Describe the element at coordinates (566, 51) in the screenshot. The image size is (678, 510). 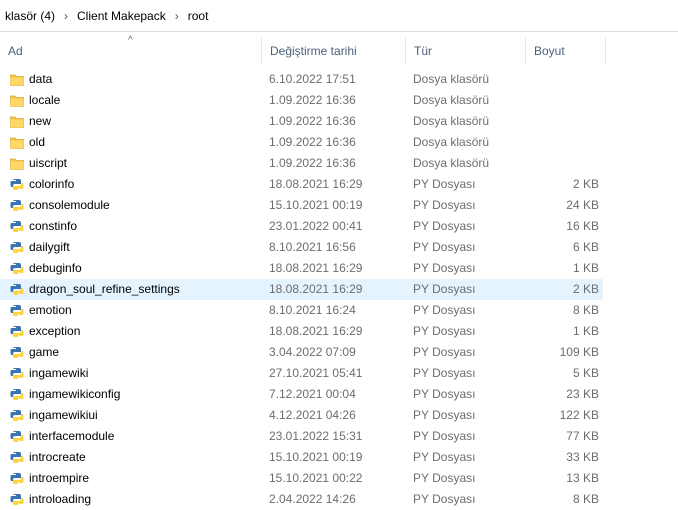
I see `column-header-size: Boyut` at that location.